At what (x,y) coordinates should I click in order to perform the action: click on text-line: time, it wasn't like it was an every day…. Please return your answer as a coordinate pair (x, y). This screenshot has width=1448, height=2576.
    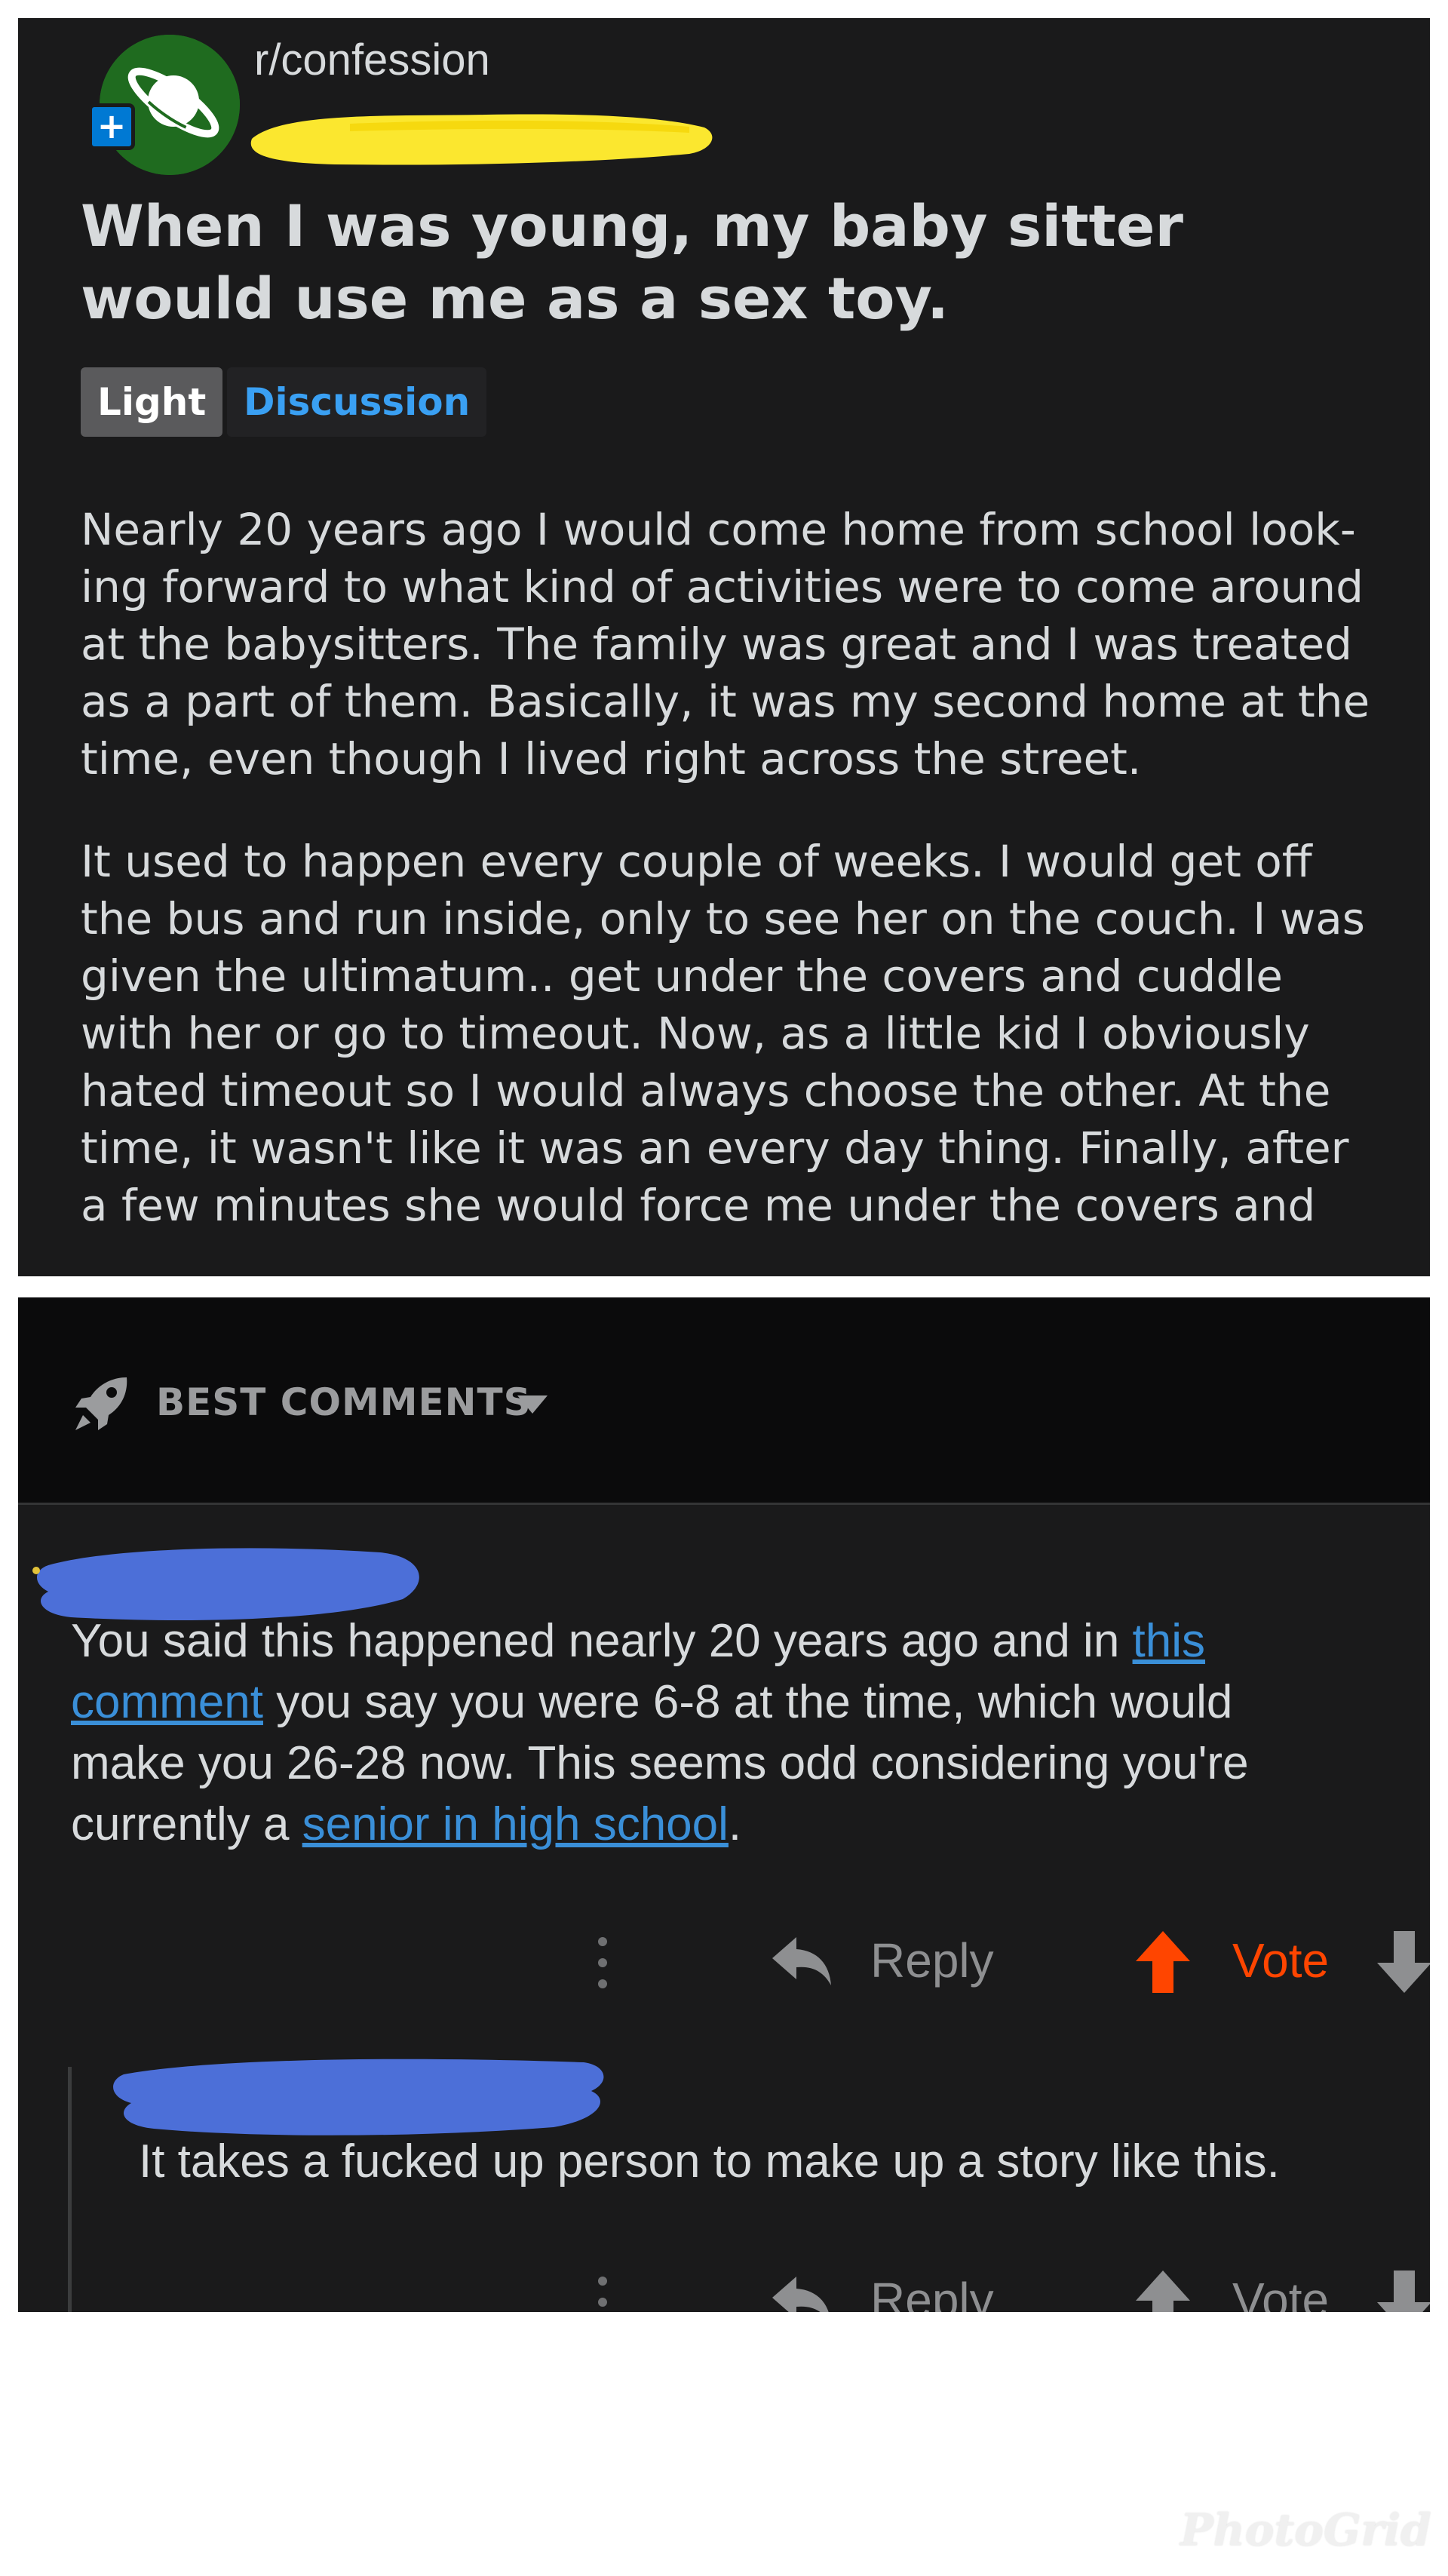
    Looking at the image, I should click on (715, 1148).